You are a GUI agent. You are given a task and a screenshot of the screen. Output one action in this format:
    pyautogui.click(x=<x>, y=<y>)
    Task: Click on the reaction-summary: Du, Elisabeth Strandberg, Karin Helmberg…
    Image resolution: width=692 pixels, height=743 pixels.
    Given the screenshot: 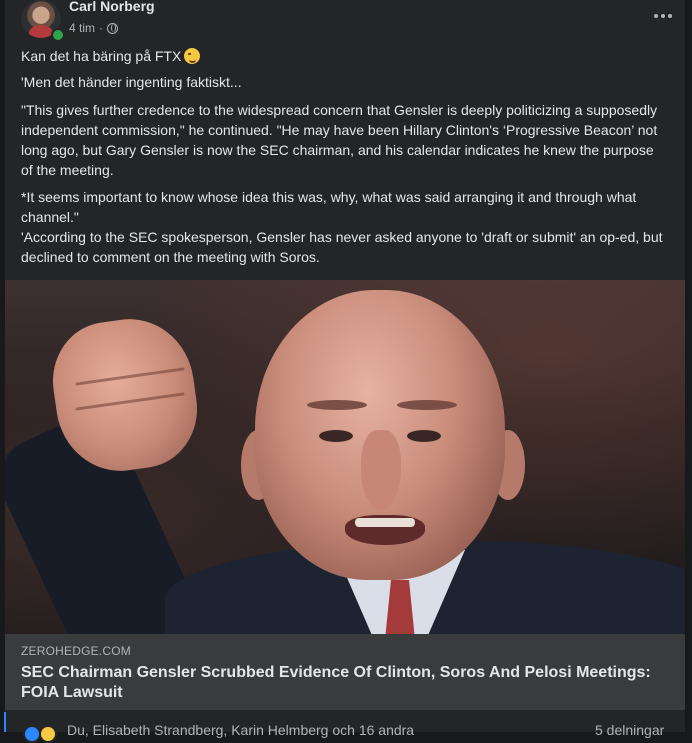 What is the action you would take?
    pyautogui.click(x=345, y=727)
    